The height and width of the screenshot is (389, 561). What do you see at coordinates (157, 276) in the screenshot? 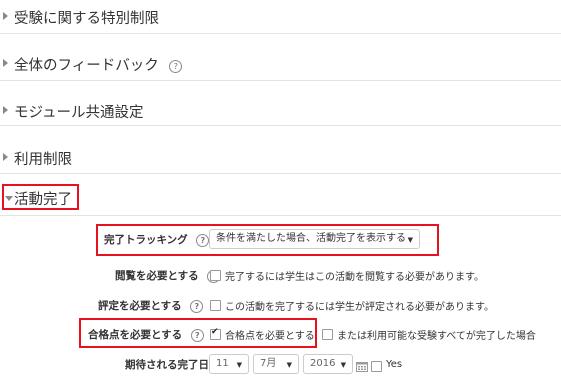
I see `label-text: 閲覧を必要とする` at bounding box center [157, 276].